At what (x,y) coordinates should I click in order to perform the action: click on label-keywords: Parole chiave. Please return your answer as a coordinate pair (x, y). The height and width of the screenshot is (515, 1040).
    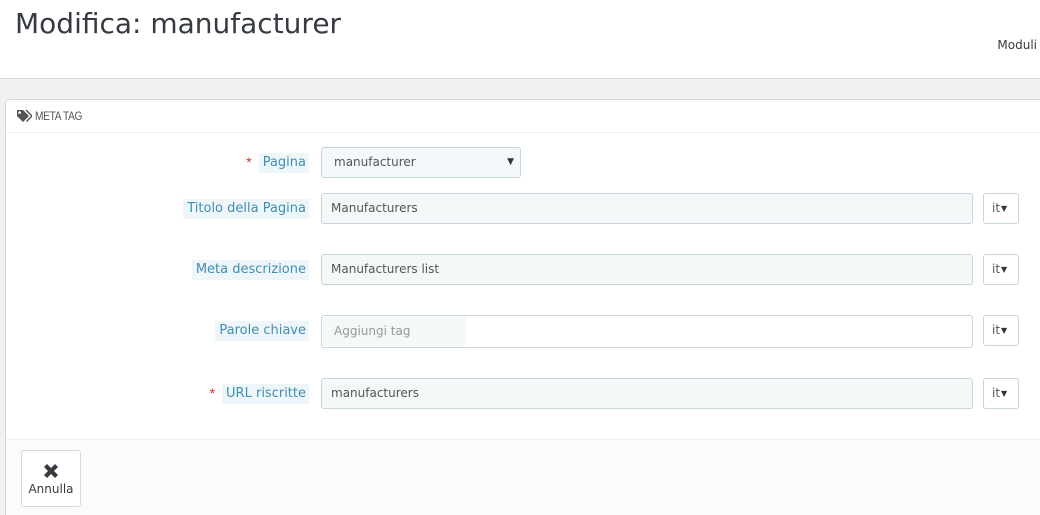
    Looking at the image, I should click on (262, 331).